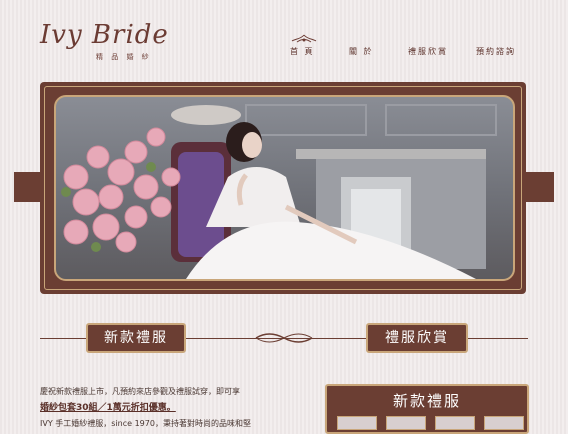 The width and height of the screenshot is (568, 434). I want to click on nav-about: 關 於, so click(361, 51).